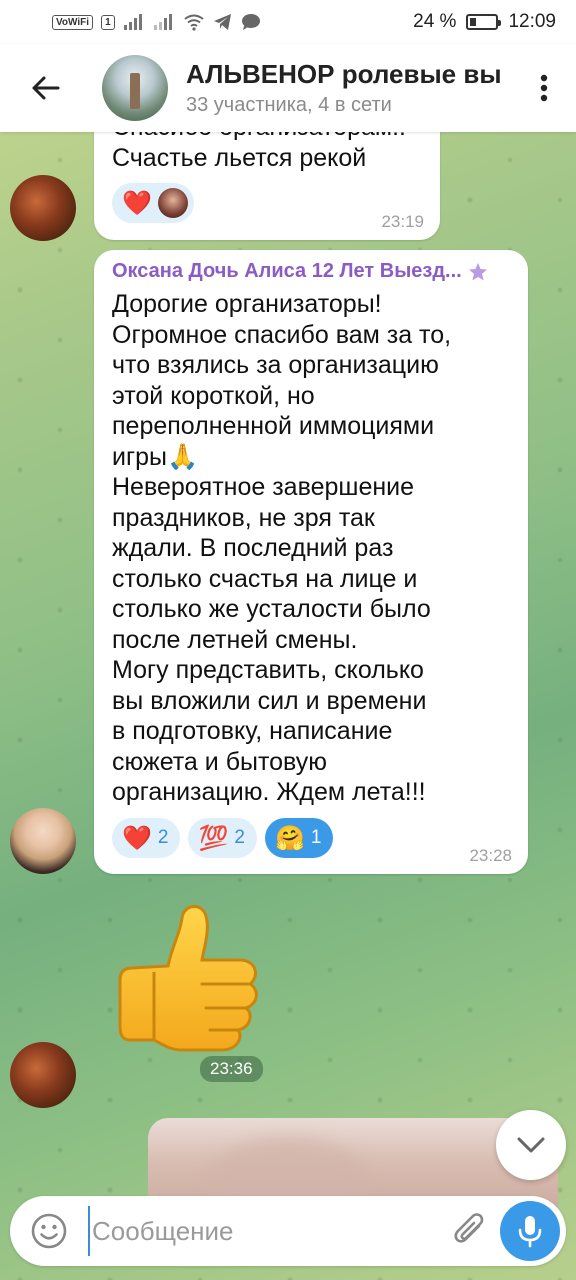 The image size is (576, 1280). Describe the element at coordinates (402, 221) in the screenshot. I see `message-time: 23:19` at that location.